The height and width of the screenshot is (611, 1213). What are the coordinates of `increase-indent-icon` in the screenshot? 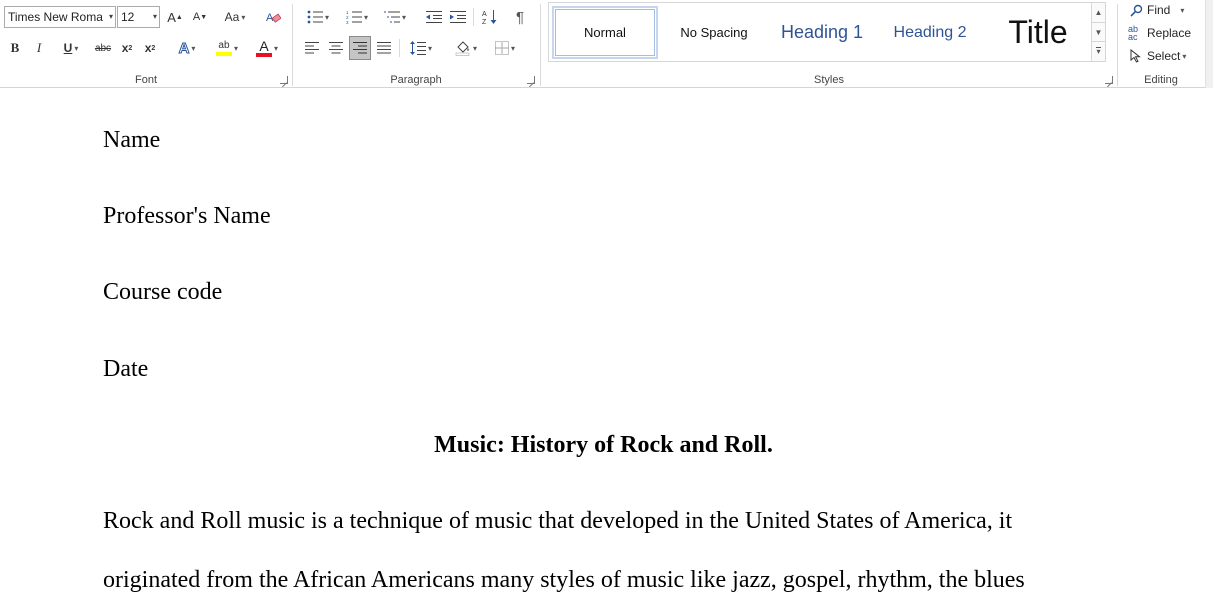 It's located at (458, 17).